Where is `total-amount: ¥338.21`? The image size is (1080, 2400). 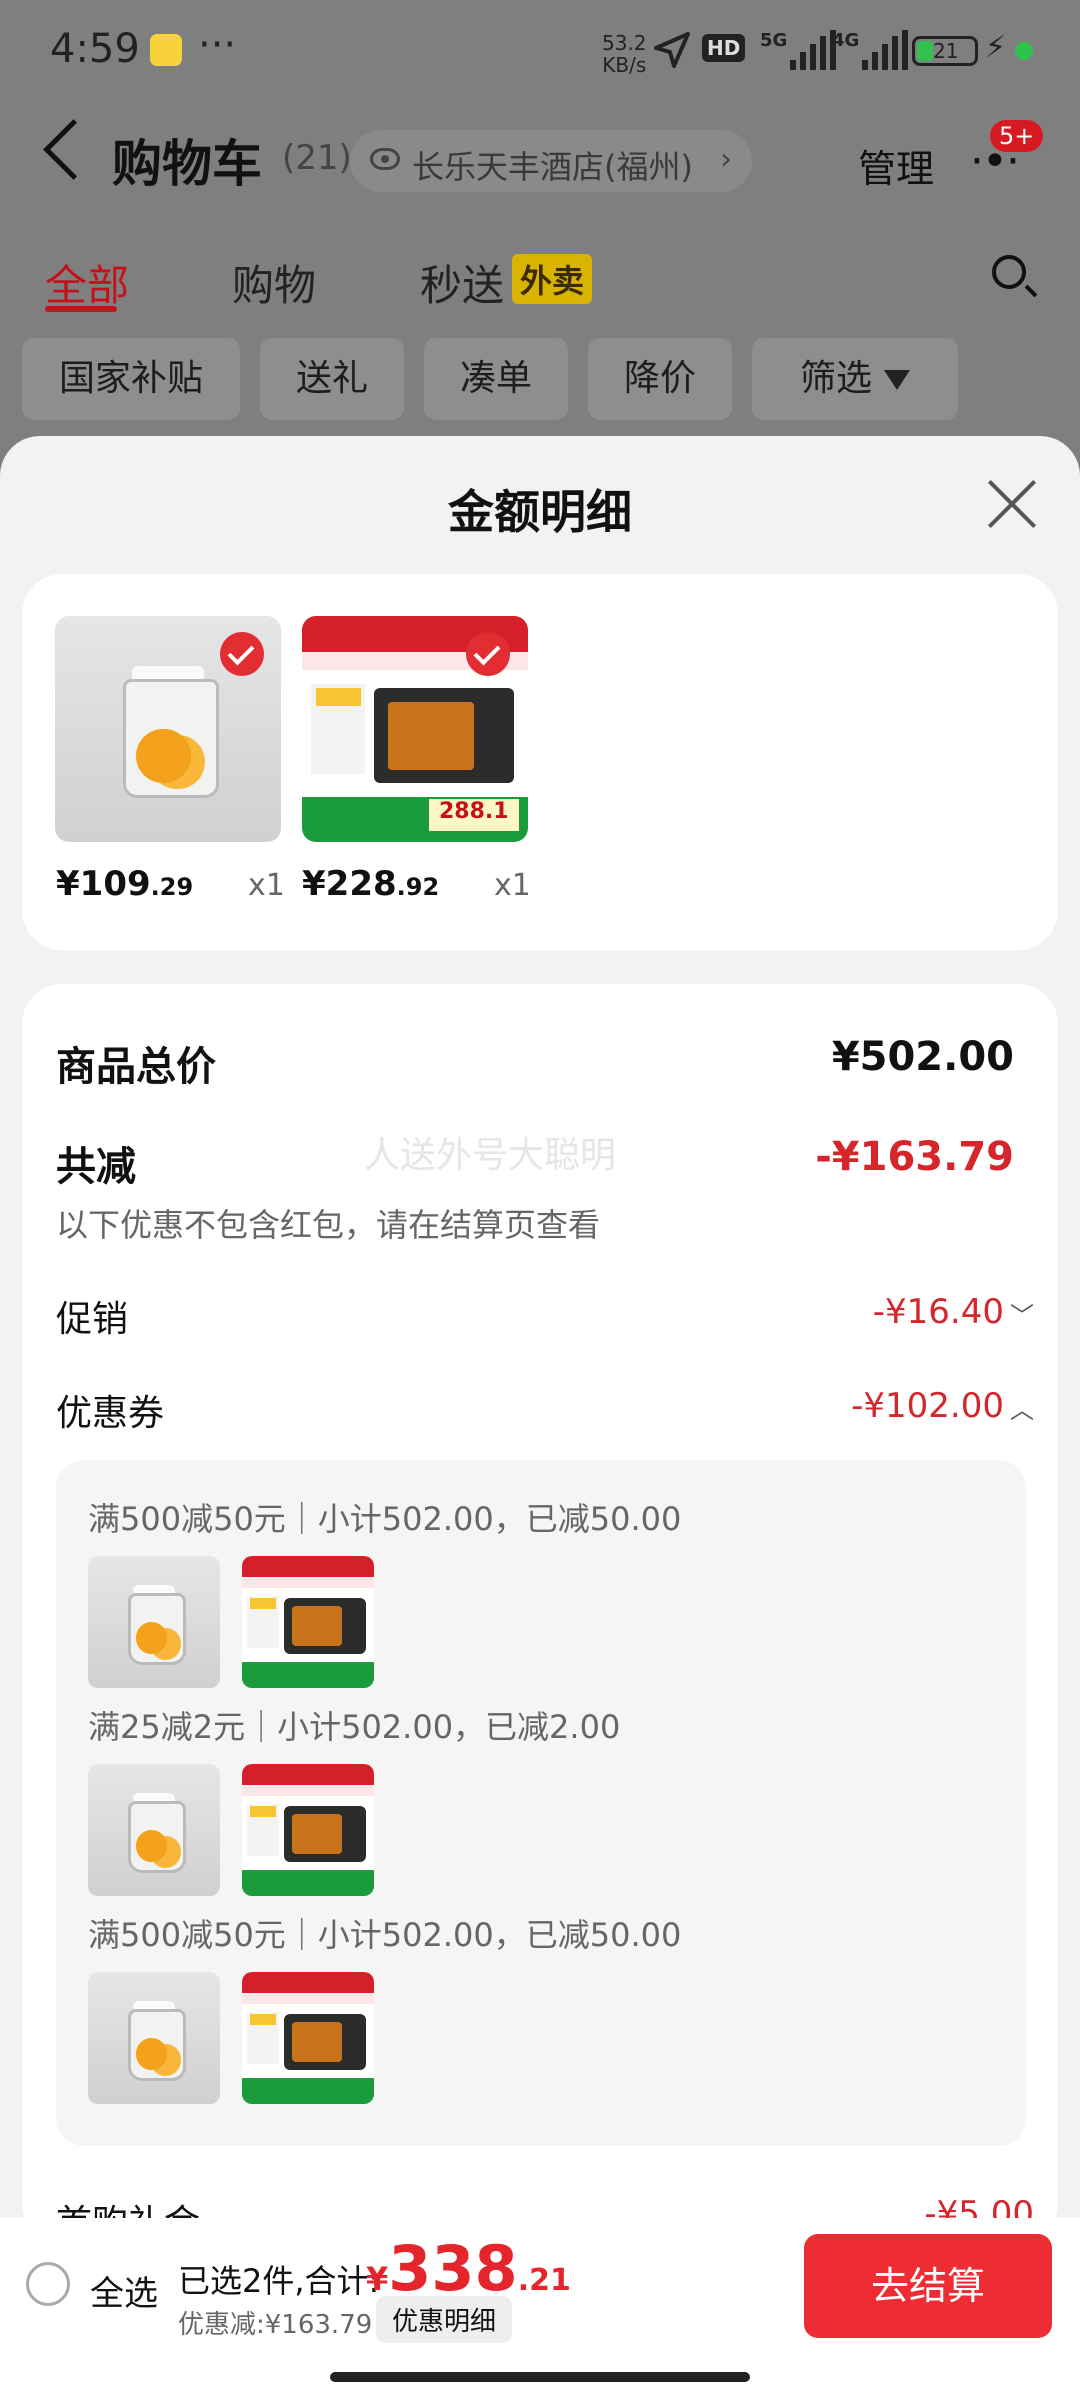
total-amount: ¥338.21 is located at coordinates (468, 2268).